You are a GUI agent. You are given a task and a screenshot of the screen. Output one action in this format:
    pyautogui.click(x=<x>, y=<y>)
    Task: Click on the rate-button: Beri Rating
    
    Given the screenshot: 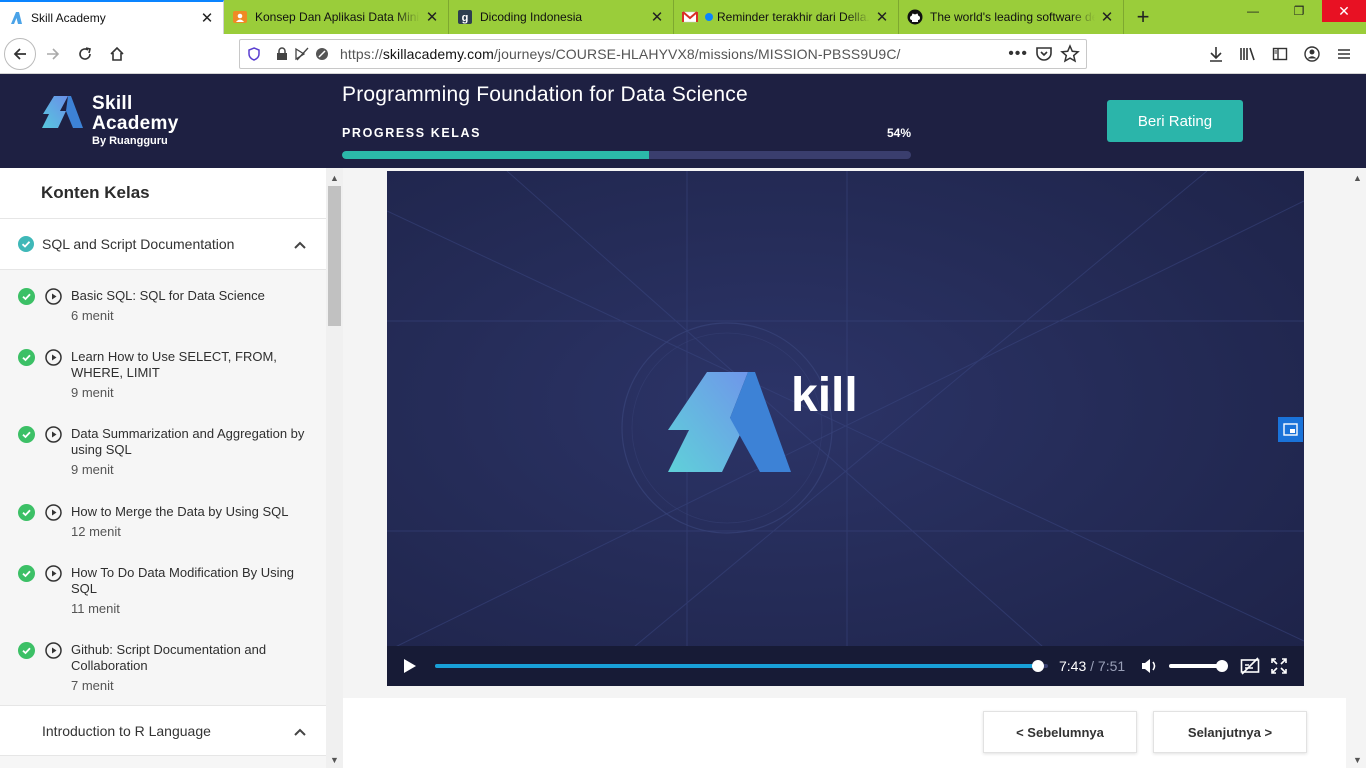 What is the action you would take?
    pyautogui.click(x=1175, y=121)
    